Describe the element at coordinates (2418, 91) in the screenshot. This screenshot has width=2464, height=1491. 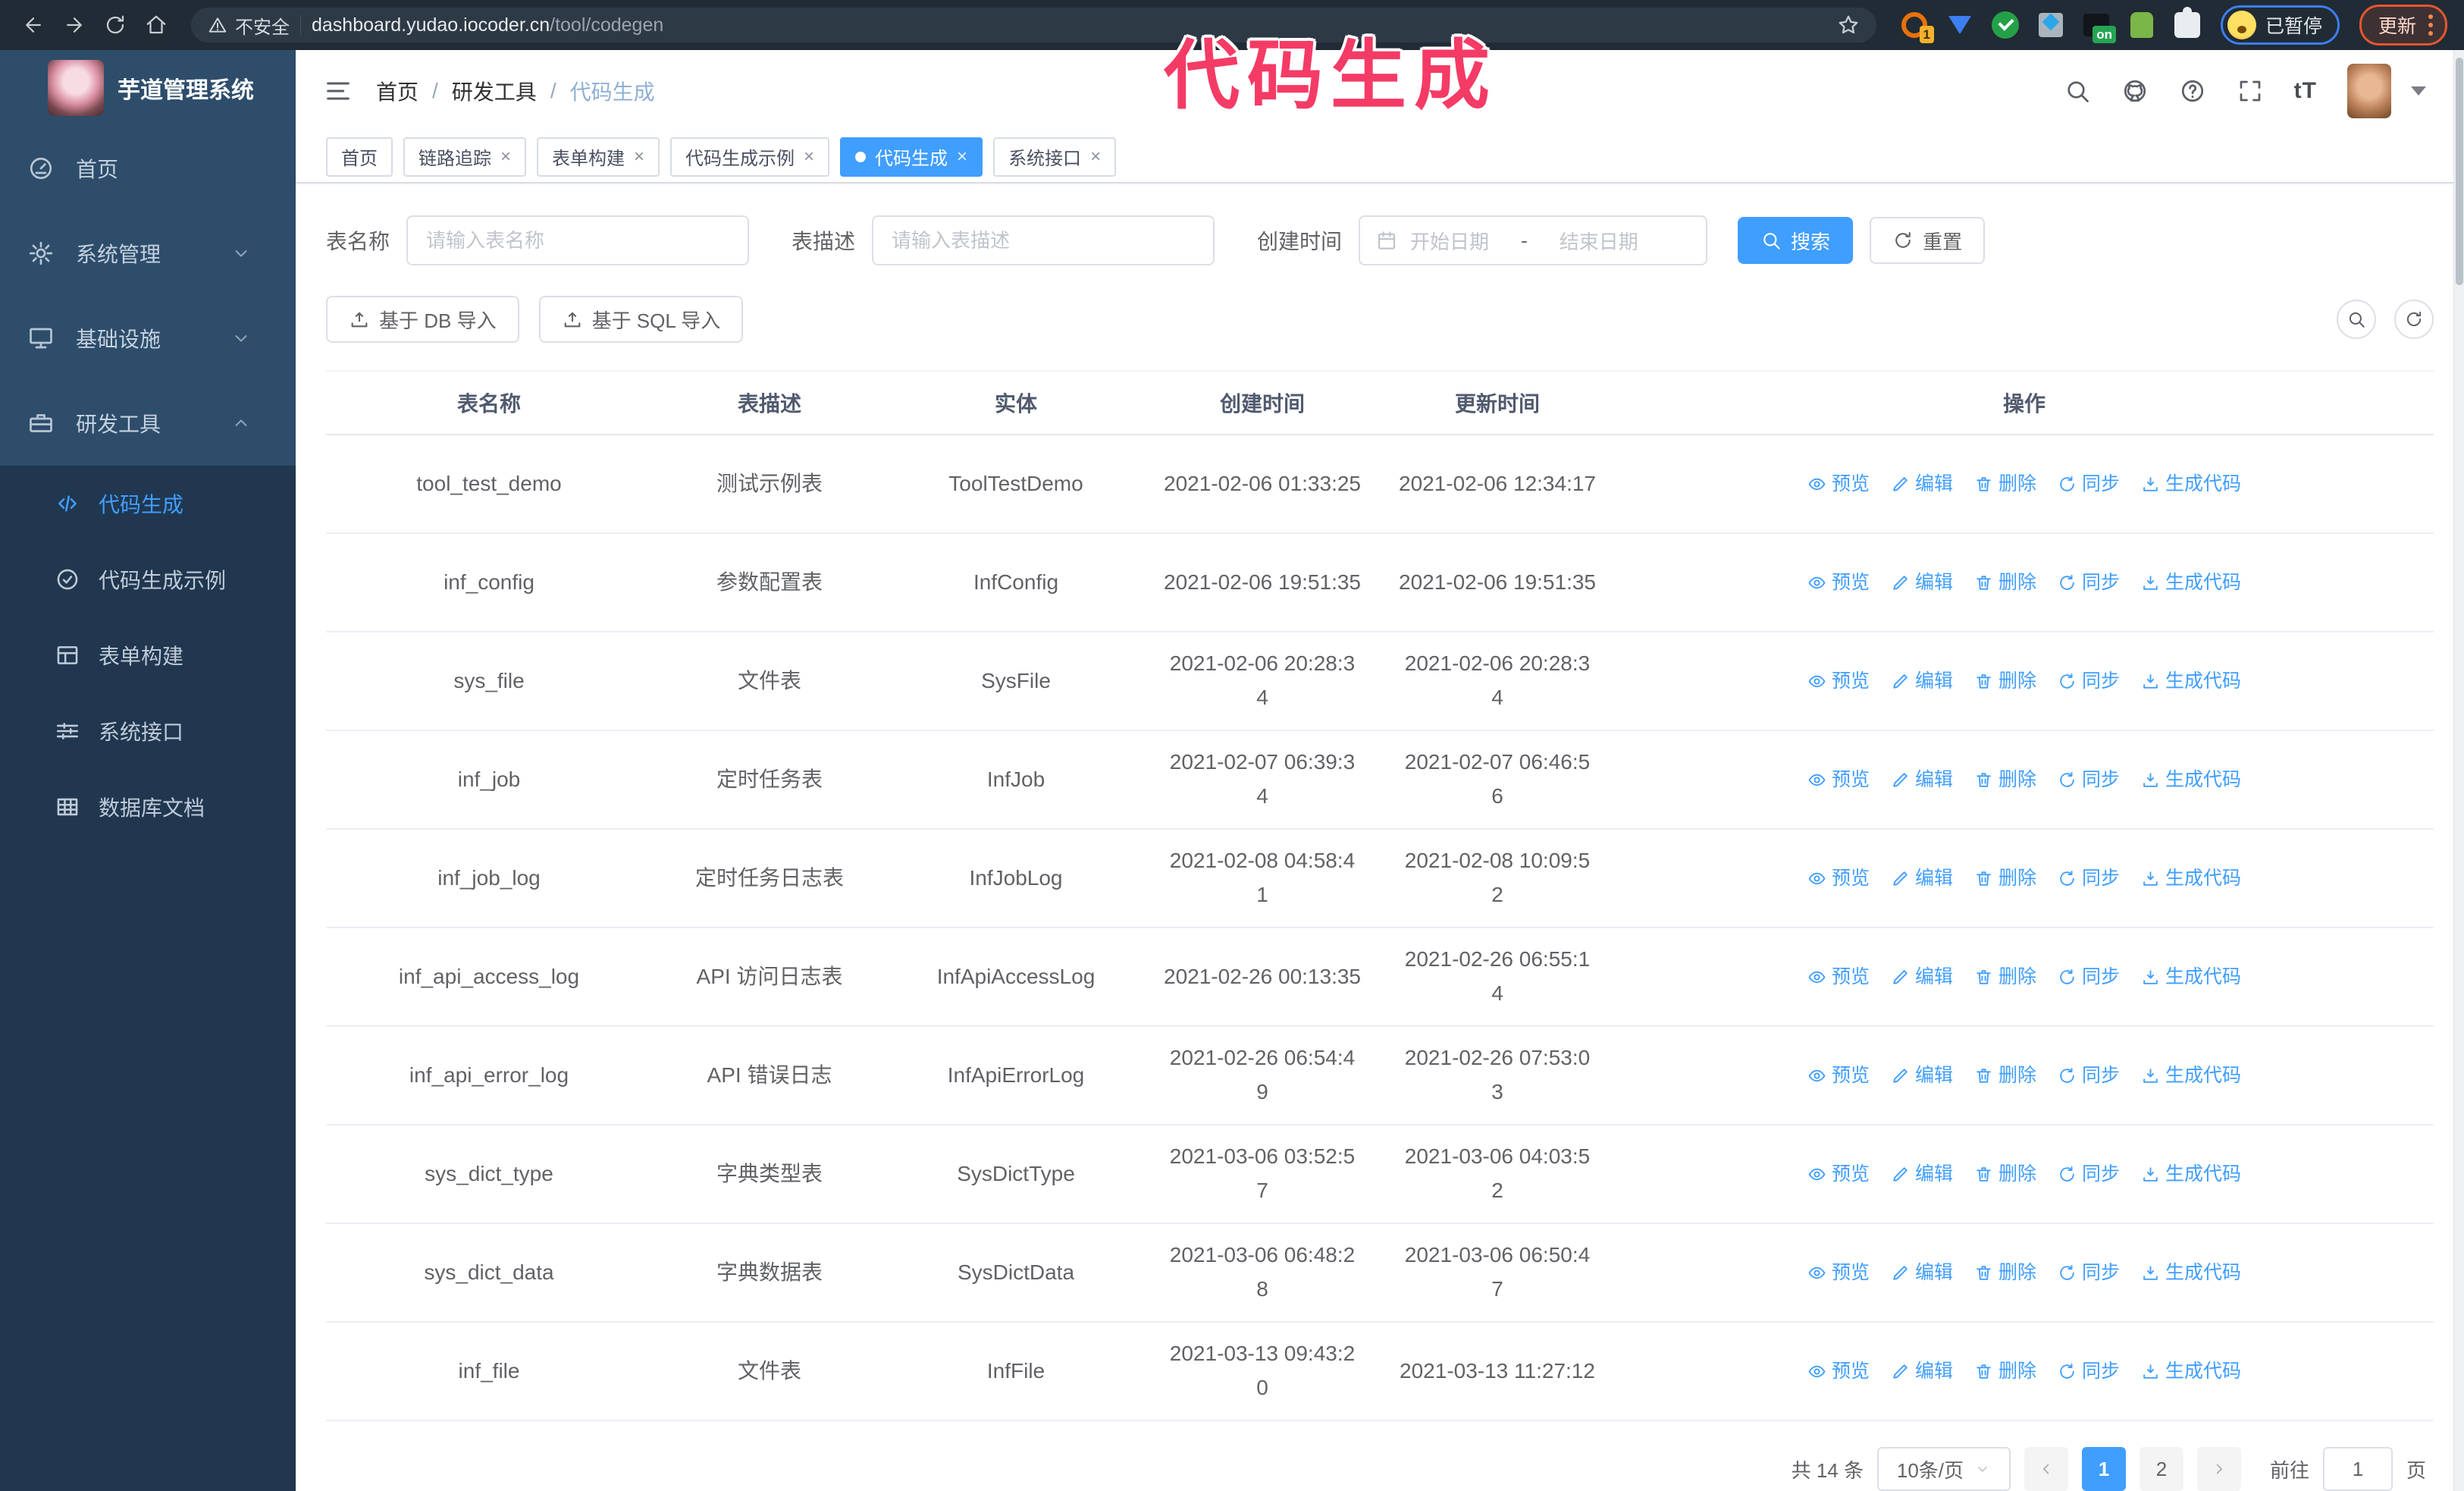
I see `avatar-caret-icon` at that location.